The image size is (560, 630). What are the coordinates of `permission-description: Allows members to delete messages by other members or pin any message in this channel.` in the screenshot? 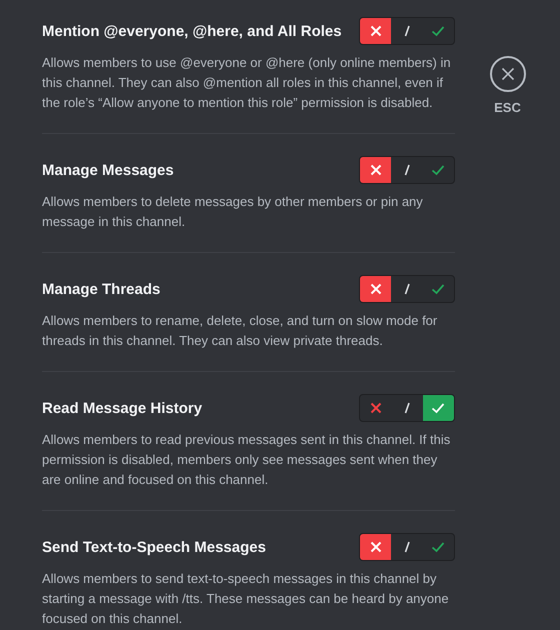 It's located at (233, 212).